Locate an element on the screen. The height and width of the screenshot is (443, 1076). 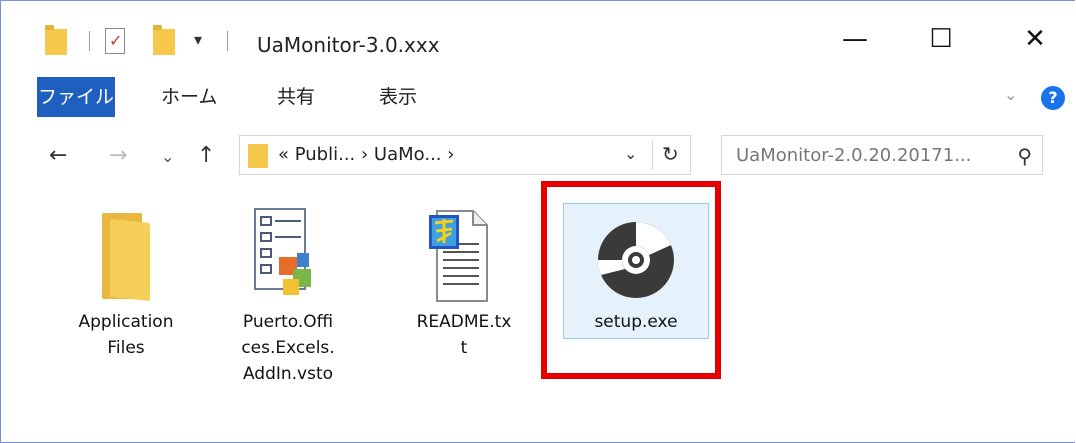
maximize-button: ☐ is located at coordinates (941, 39).